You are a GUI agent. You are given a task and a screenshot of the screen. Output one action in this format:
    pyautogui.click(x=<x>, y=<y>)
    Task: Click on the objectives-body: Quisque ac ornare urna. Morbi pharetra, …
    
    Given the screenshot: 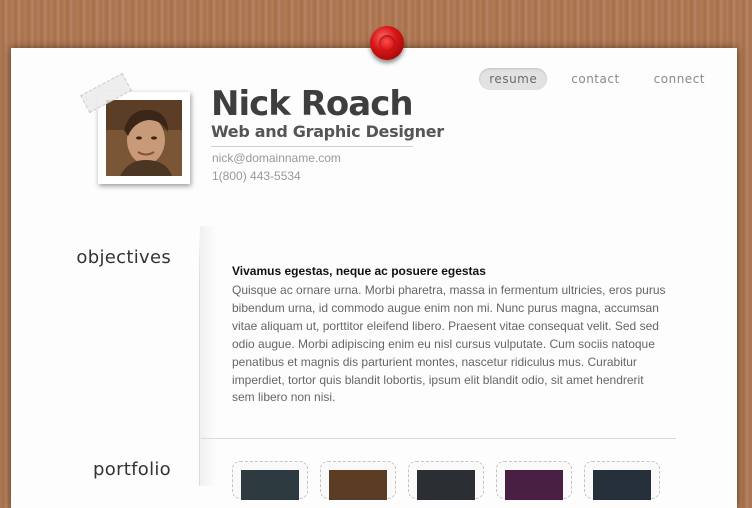 What is the action you would take?
    pyautogui.click(x=449, y=344)
    